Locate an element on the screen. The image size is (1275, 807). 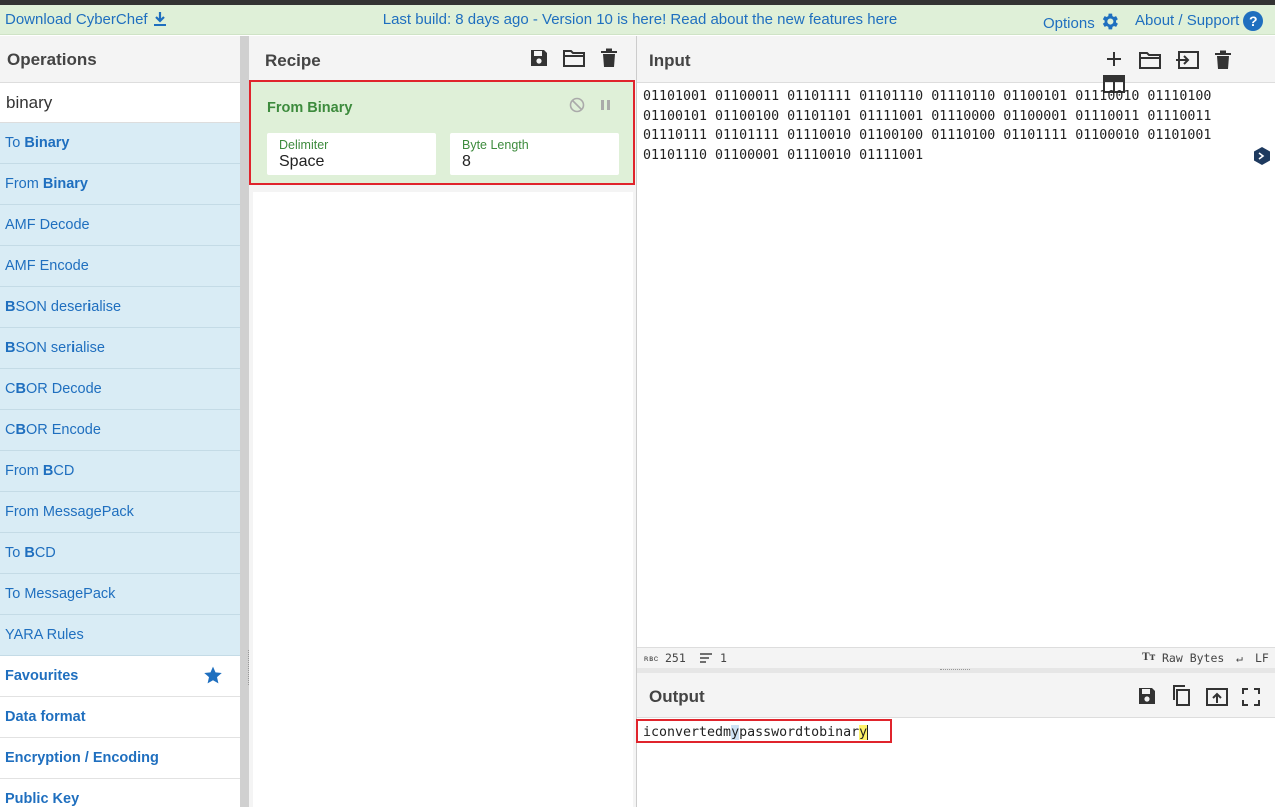
eol-icon: ↵ is located at coordinates (1239, 658).